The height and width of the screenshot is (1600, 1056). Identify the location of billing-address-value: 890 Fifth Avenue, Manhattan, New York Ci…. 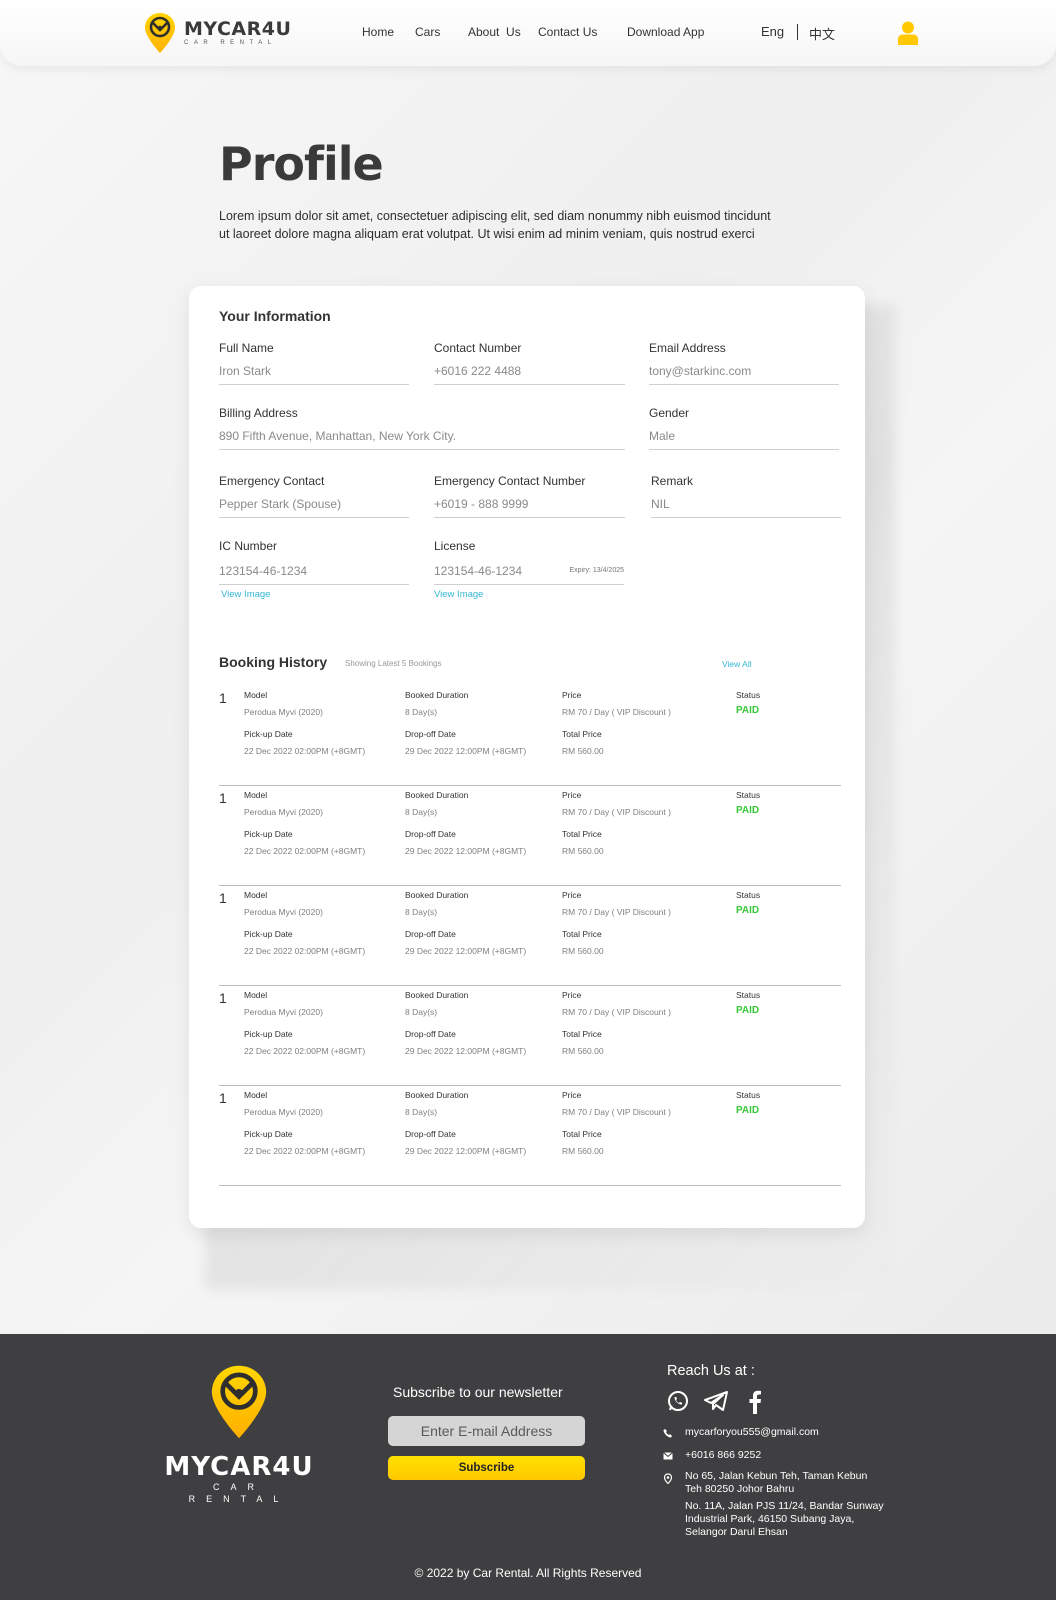
(338, 436).